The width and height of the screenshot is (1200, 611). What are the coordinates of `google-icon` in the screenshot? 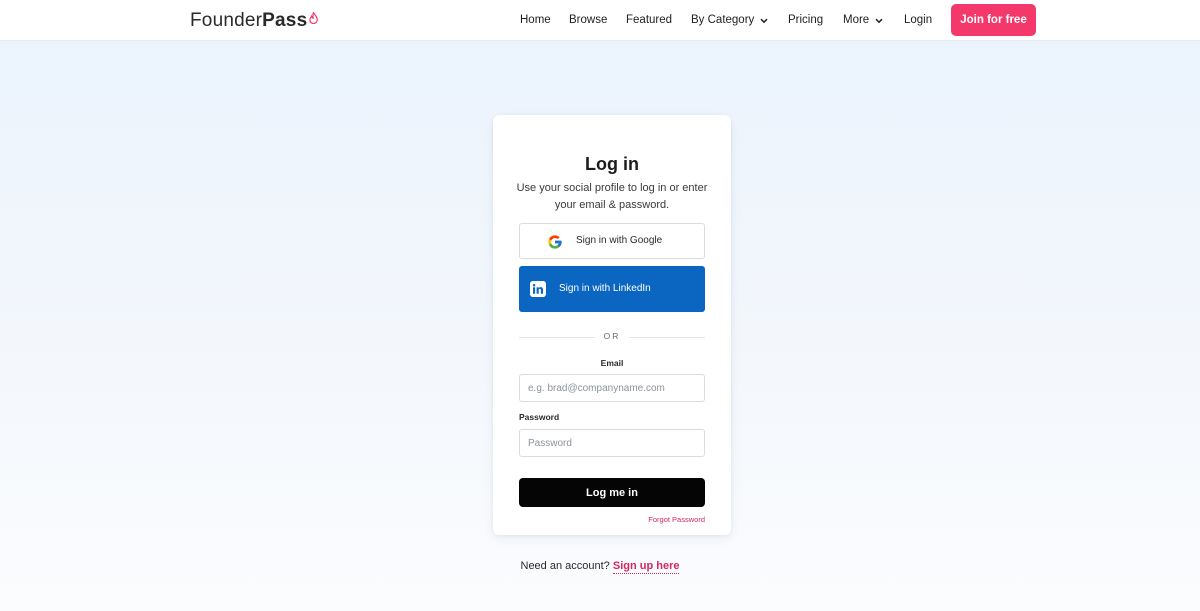 It's located at (555, 242).